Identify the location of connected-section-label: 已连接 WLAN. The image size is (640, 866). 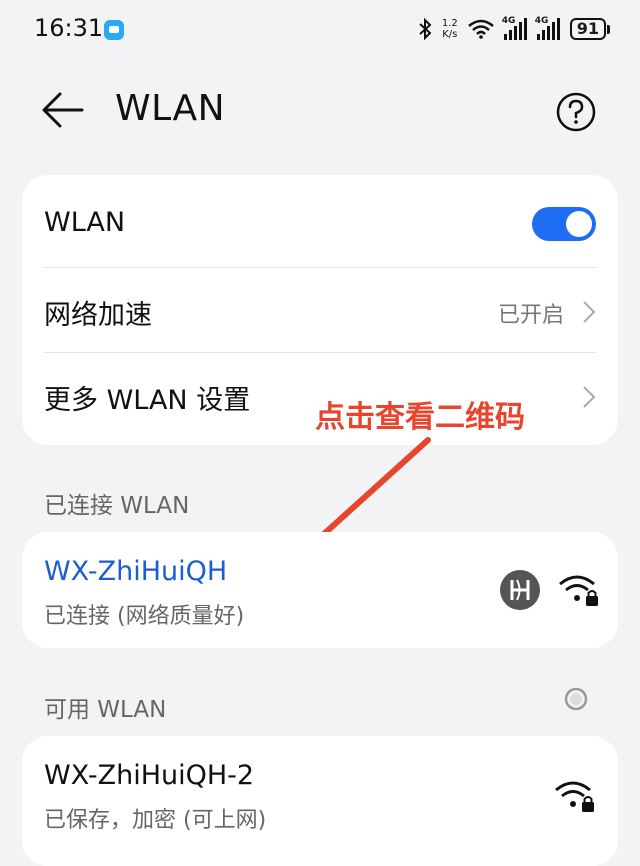
(117, 506).